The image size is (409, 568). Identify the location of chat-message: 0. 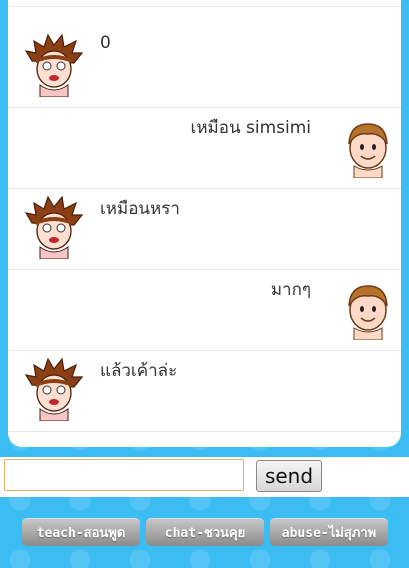
(204, 67).